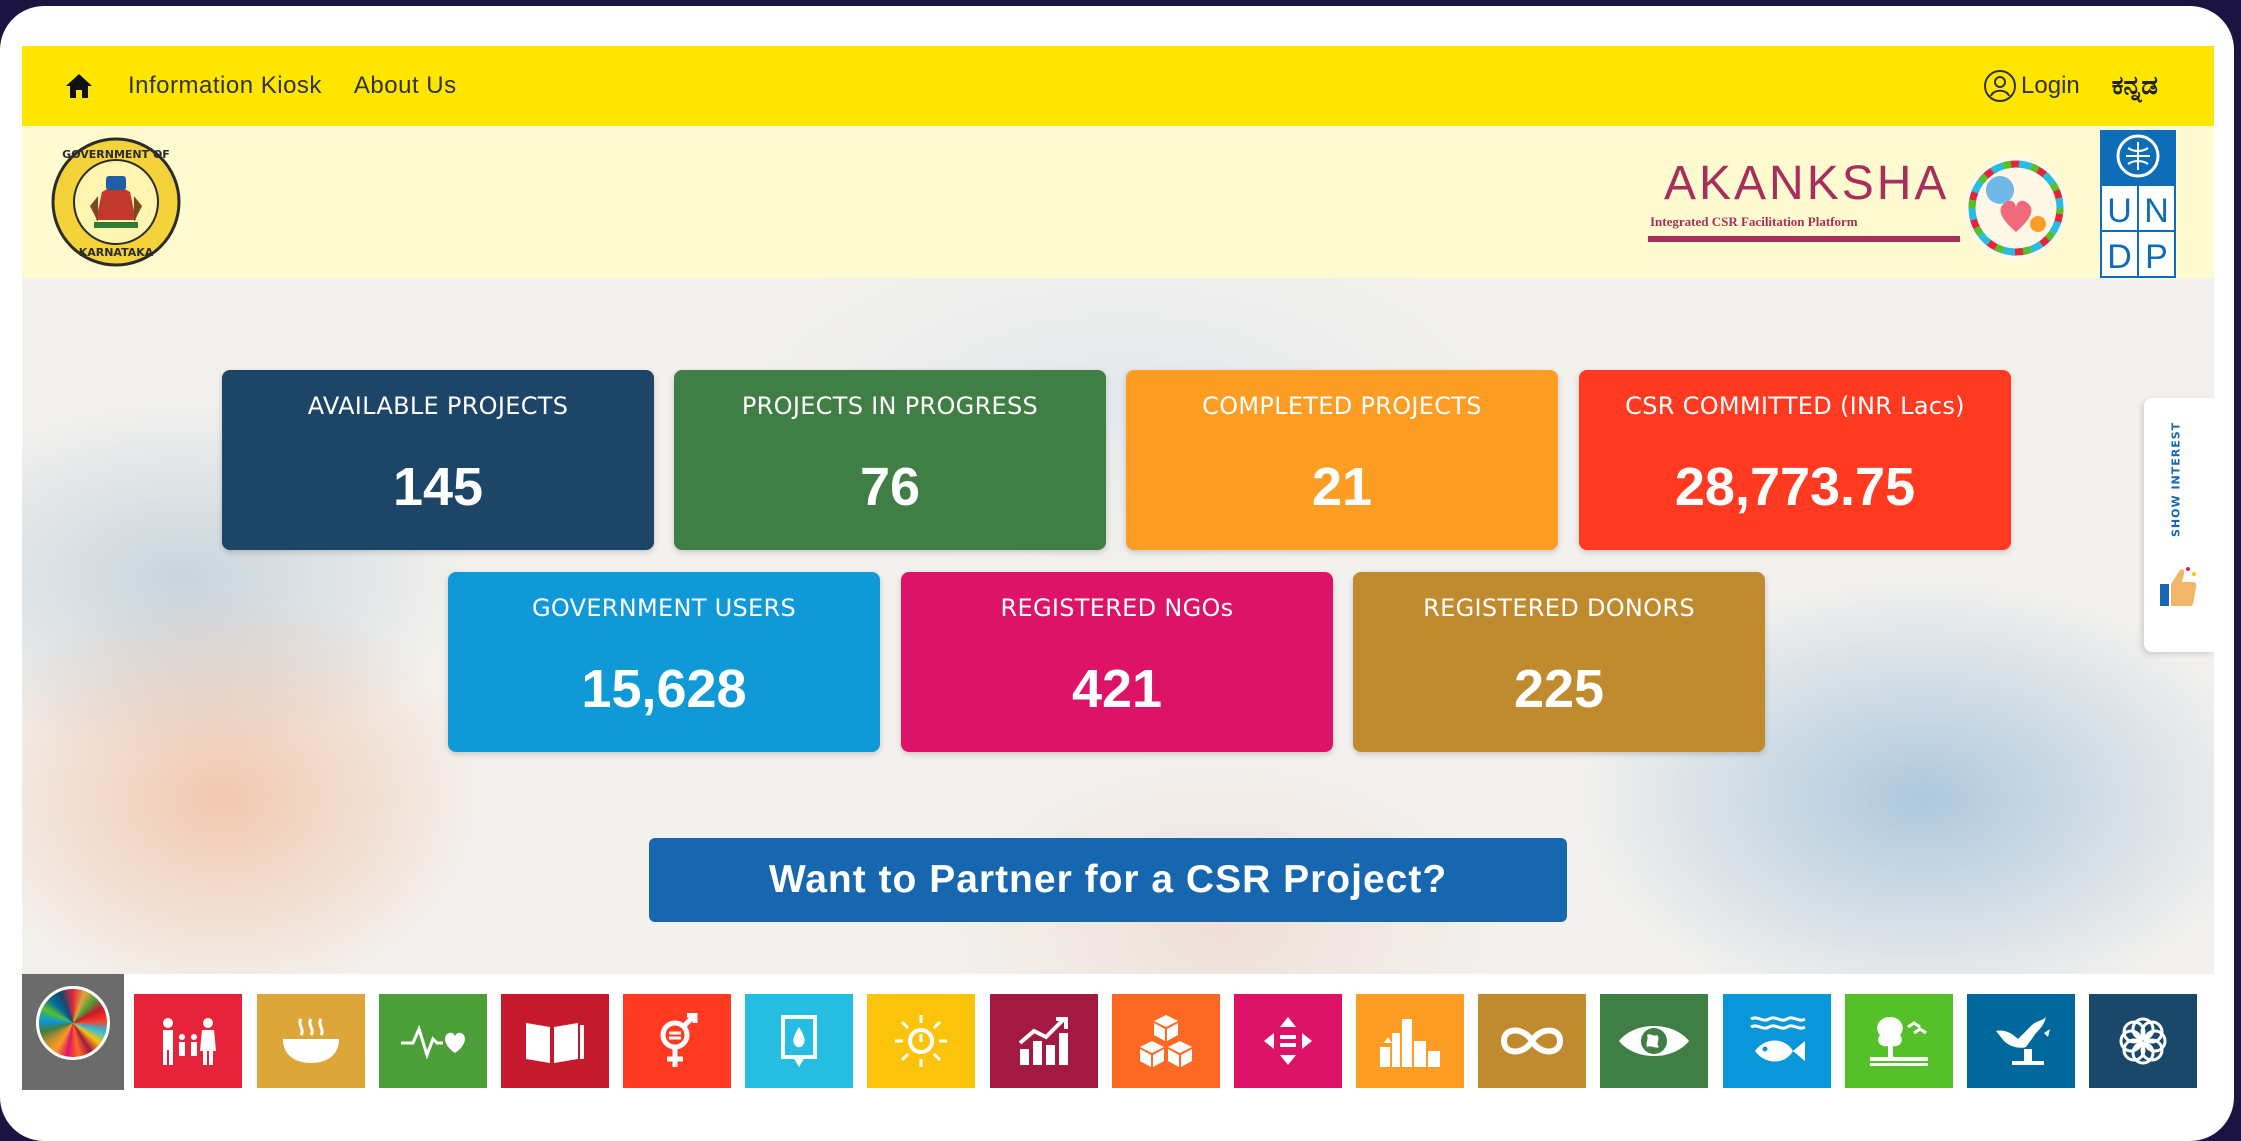 This screenshot has width=2241, height=1141. What do you see at coordinates (1559, 608) in the screenshot?
I see `stat-label: REGISTERED DONORS` at bounding box center [1559, 608].